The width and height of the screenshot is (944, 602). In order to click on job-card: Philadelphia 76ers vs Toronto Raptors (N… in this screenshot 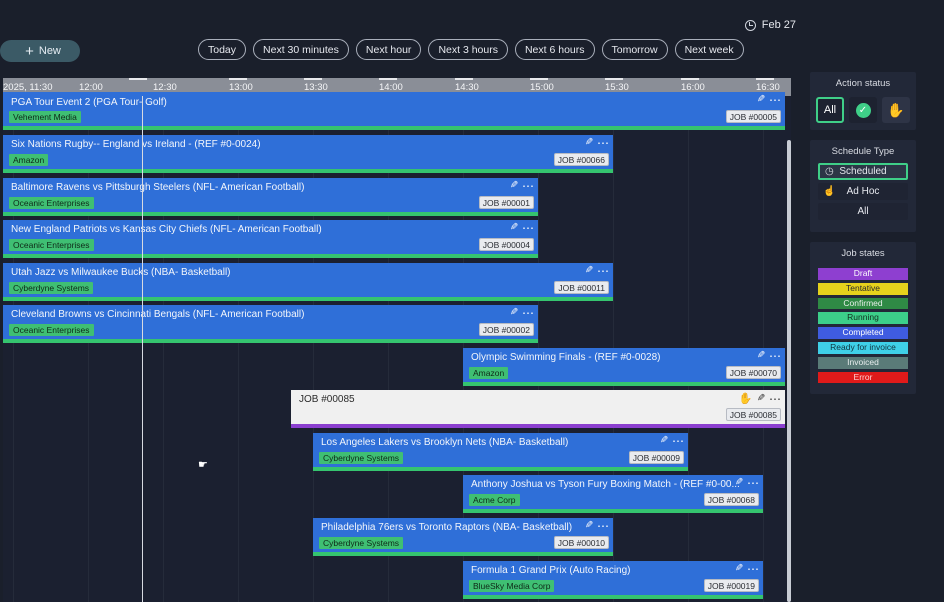, I will do `click(463, 537)`.